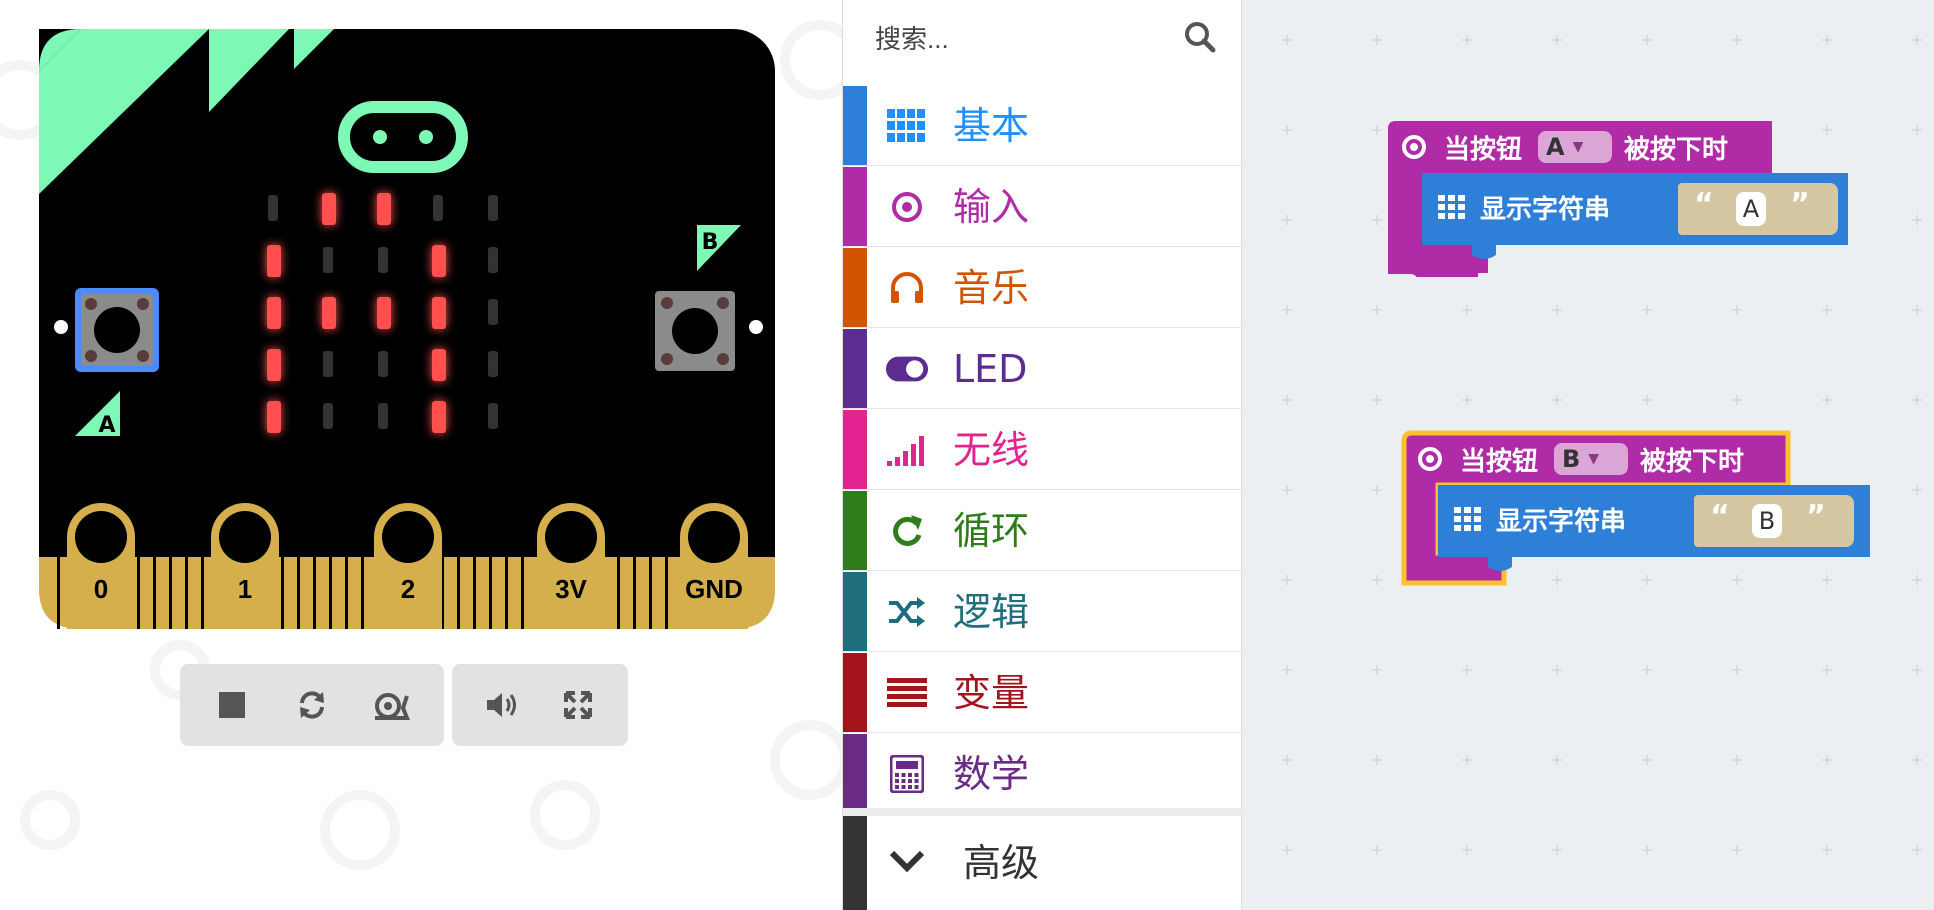  What do you see at coordinates (1571, 459) in the screenshot?
I see `button-dropdown-value: B` at bounding box center [1571, 459].